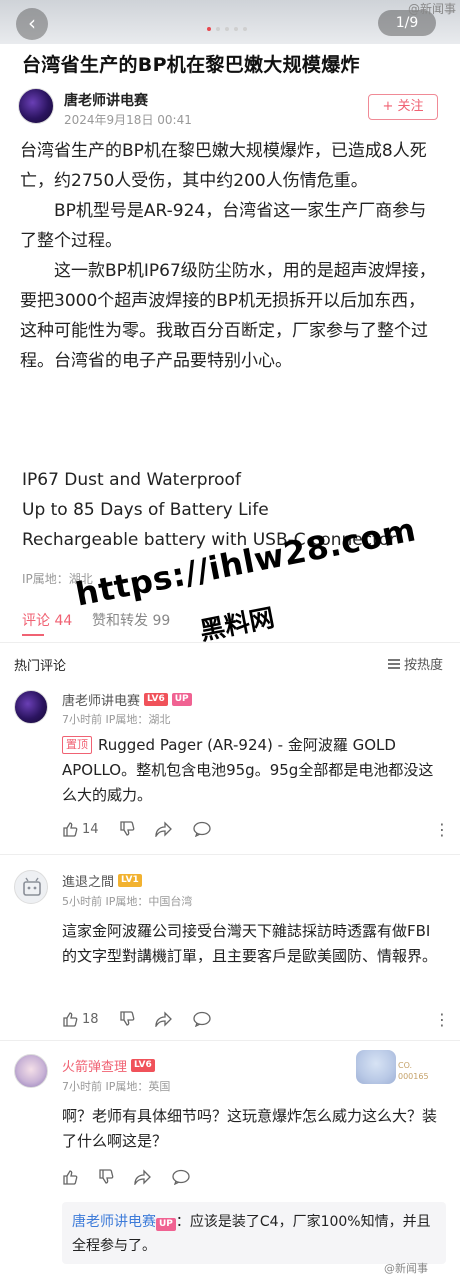  I want to click on commenter-name-row: 進退之間 LV1, so click(102, 880).